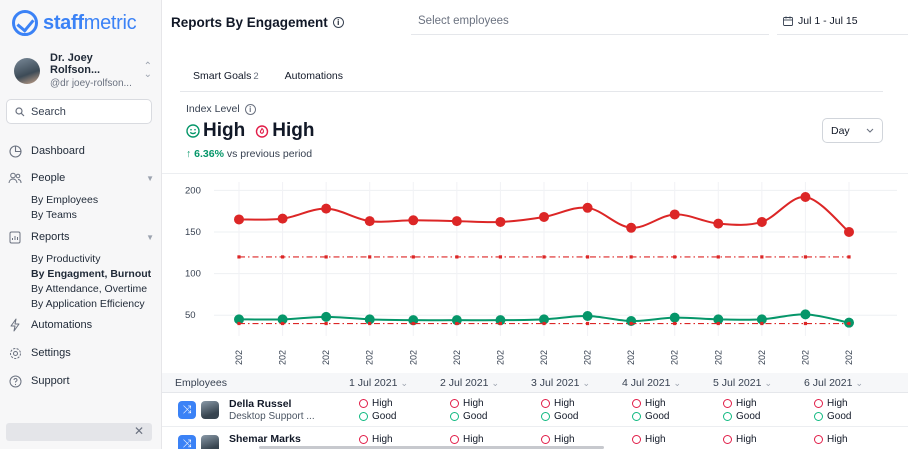 Image resolution: width=908 pixels, height=449 pixels. Describe the element at coordinates (148, 70) in the screenshot. I see `chevron-up-down-icon: ⌃ ⌄` at that location.